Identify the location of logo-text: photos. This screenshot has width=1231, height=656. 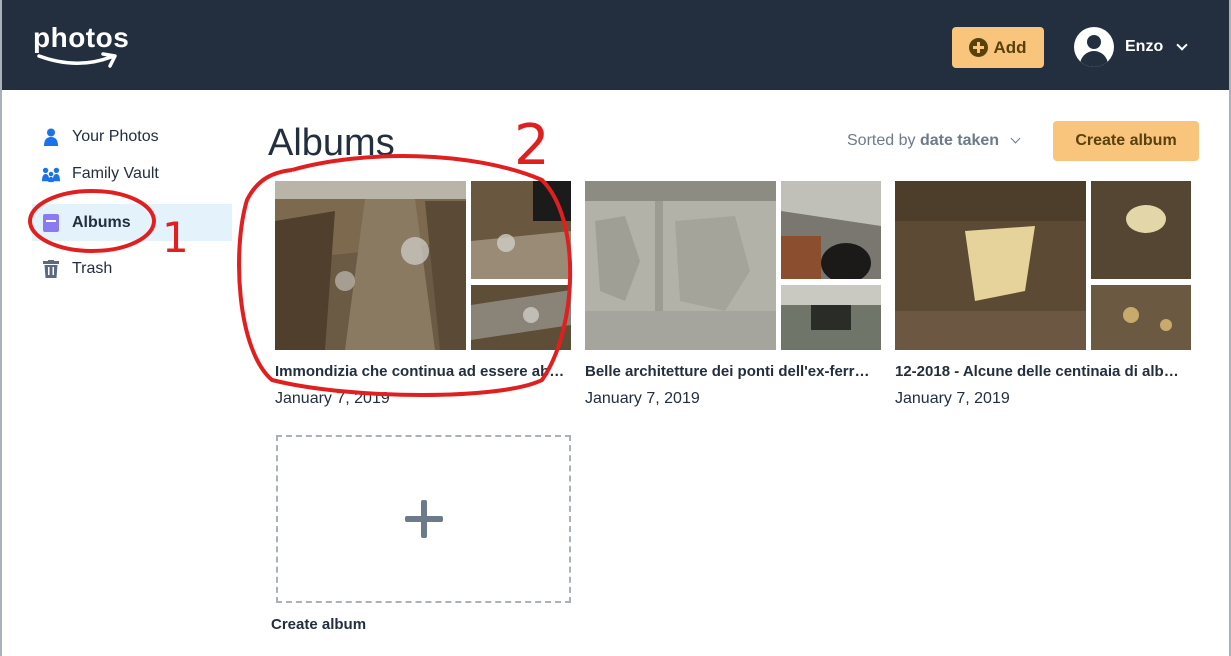
(81, 37).